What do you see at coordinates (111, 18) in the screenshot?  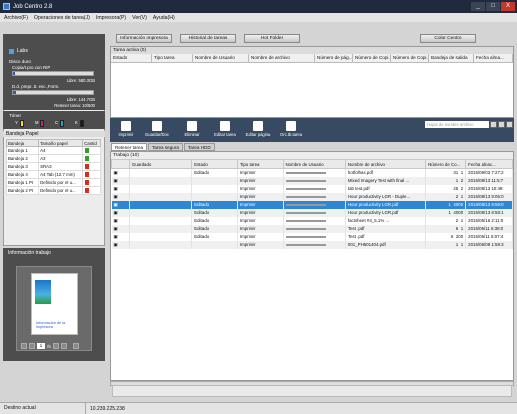 I see `menu-impresora: Impresora(P)` at bounding box center [111, 18].